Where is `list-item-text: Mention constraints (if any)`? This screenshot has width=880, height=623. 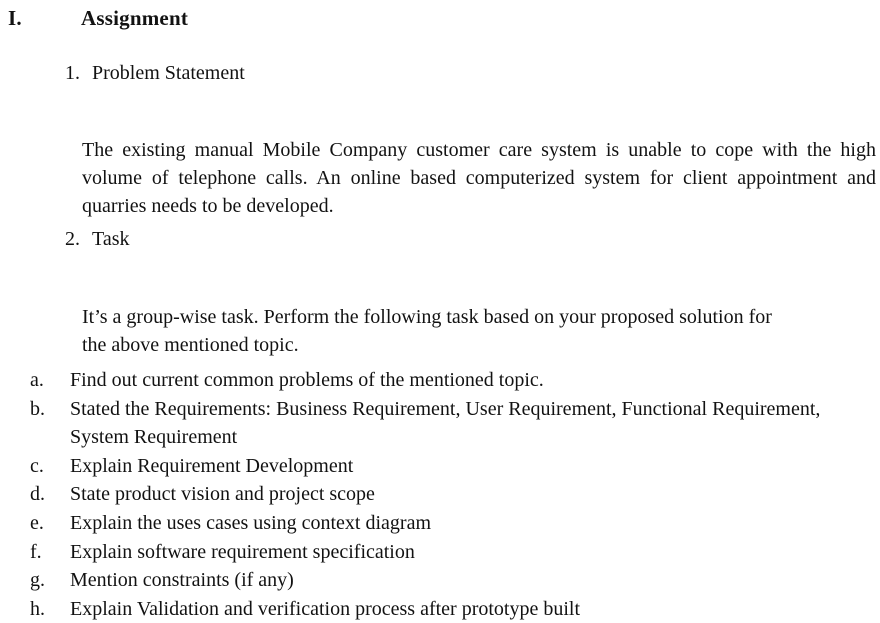
list-item-text: Mention constraints (if any) is located at coordinates (182, 580).